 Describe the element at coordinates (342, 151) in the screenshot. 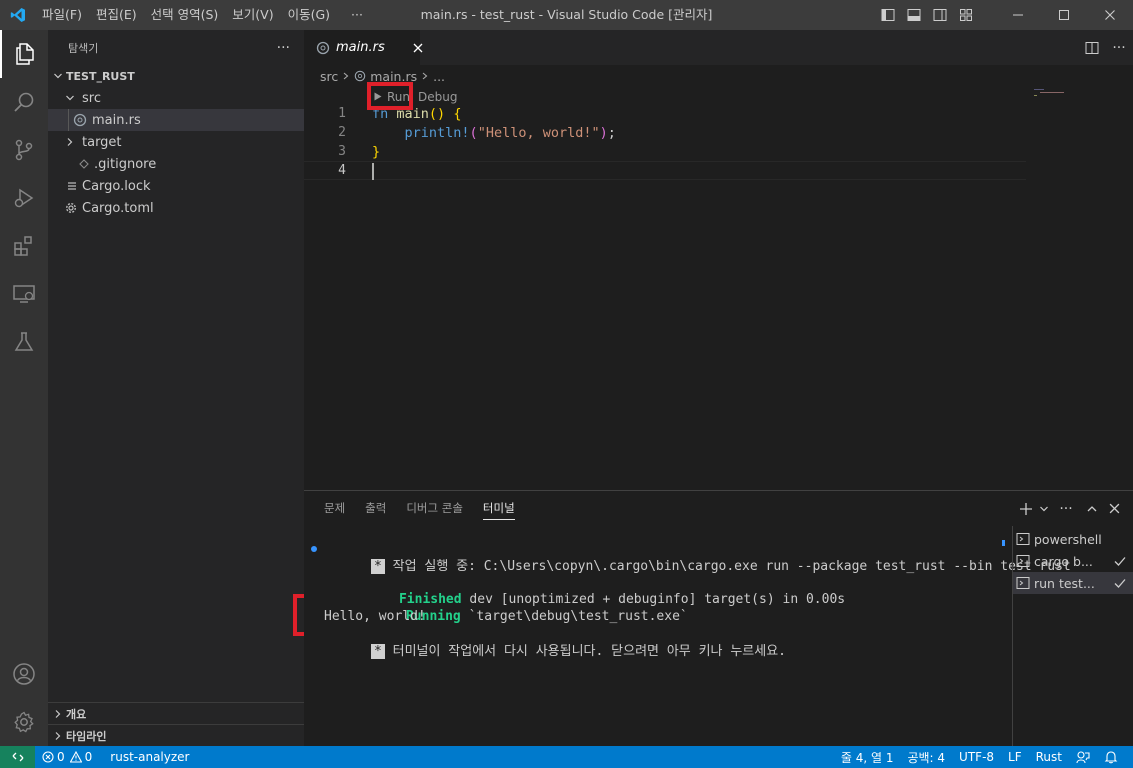

I see `line-number: 3` at that location.